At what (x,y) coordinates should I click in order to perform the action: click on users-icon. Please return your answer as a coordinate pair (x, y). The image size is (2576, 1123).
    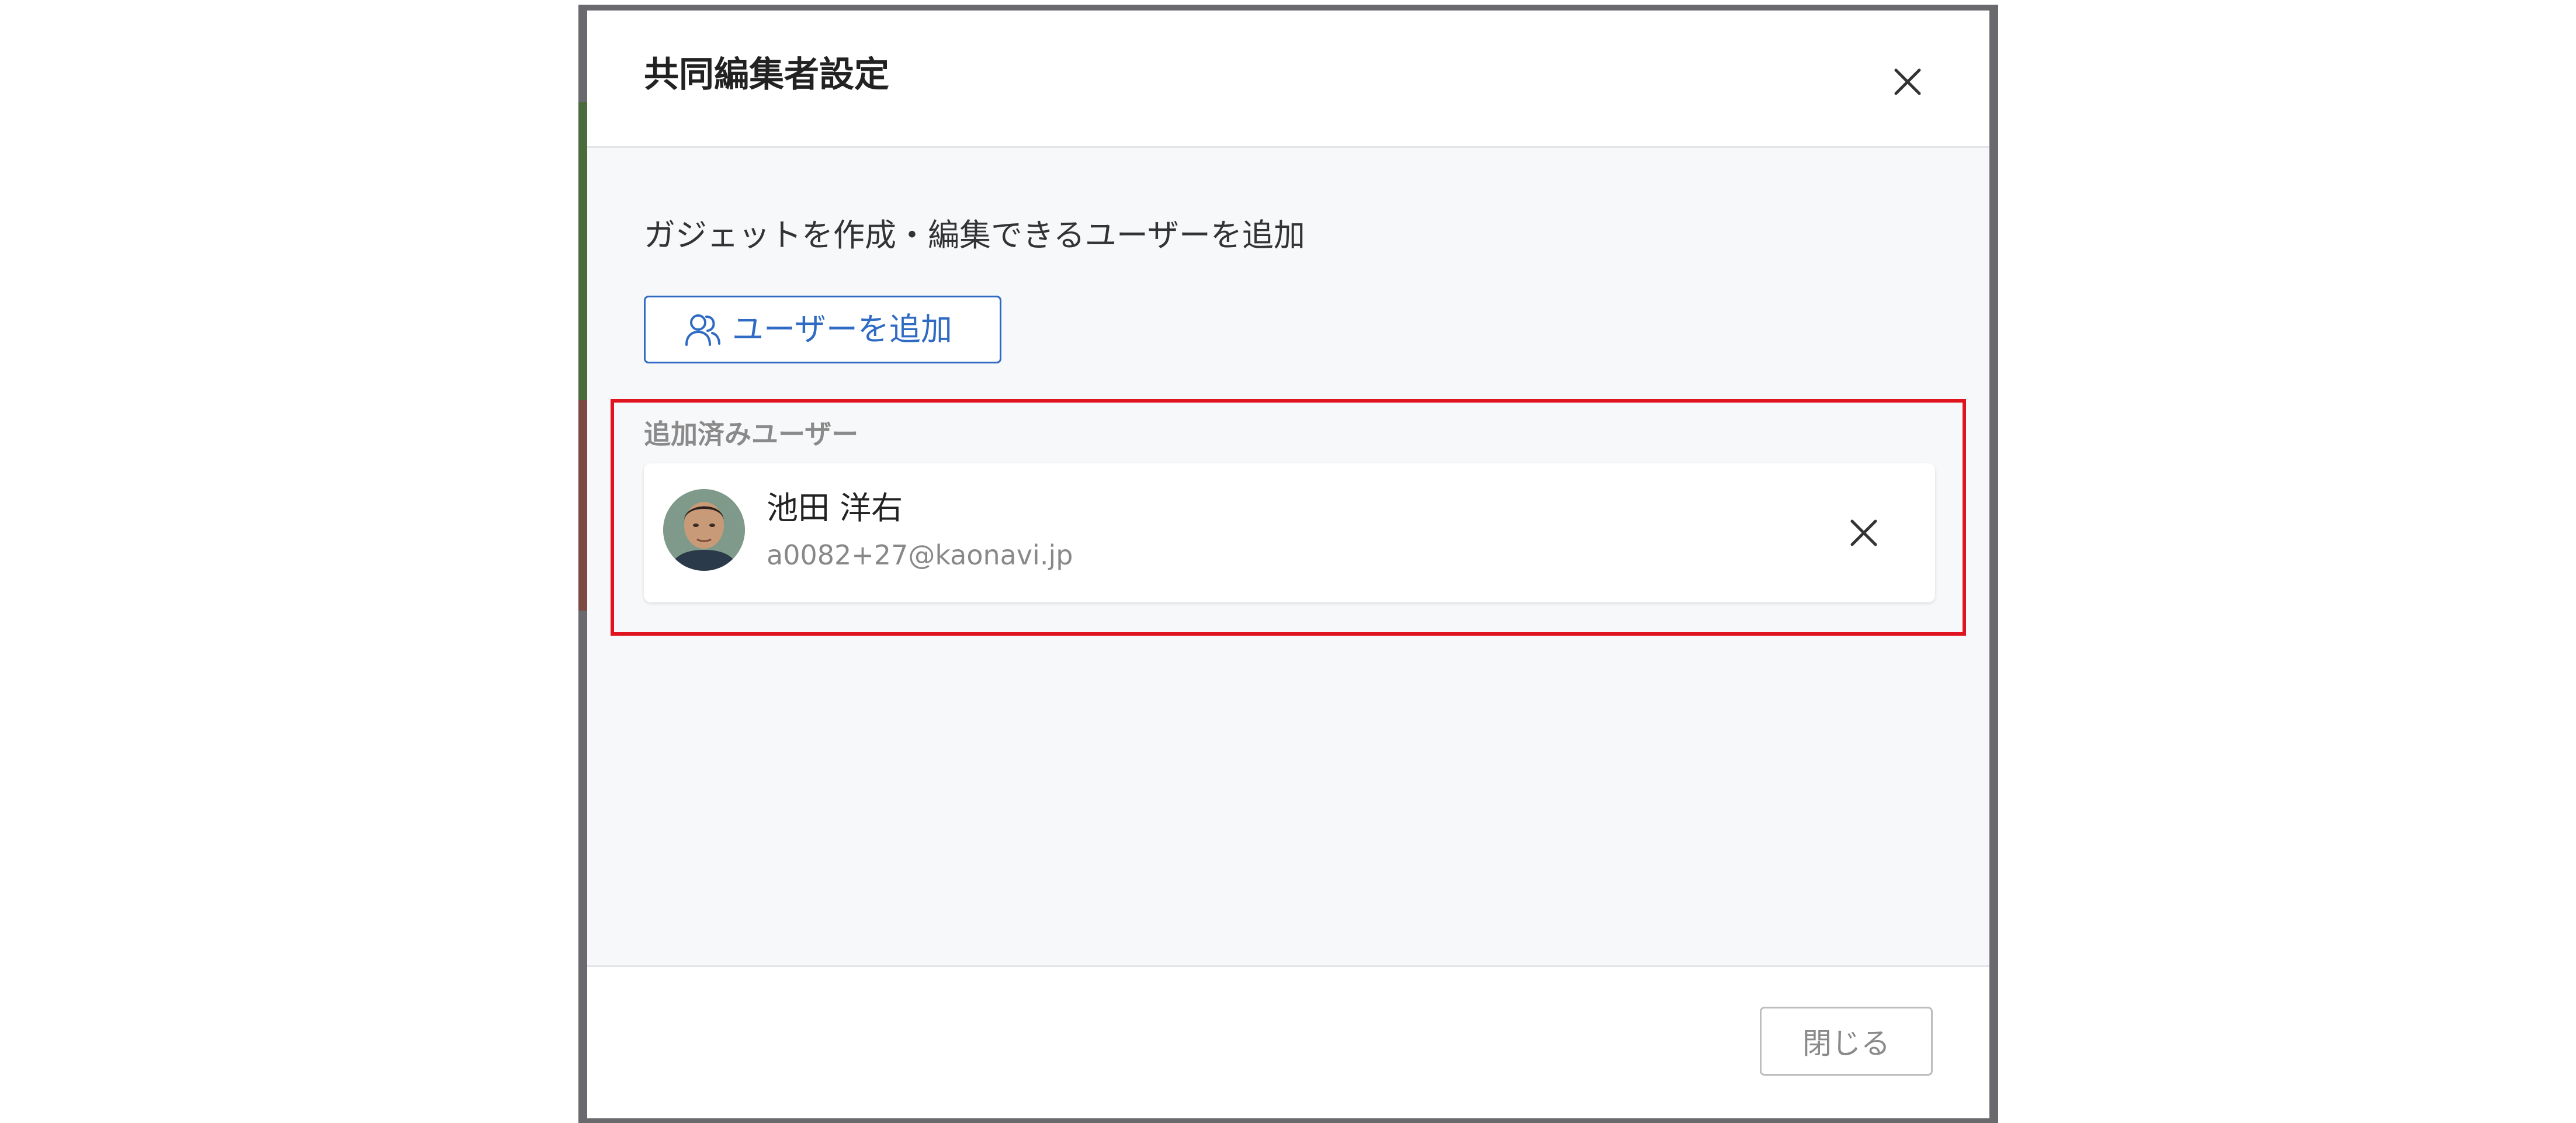
    Looking at the image, I should click on (703, 330).